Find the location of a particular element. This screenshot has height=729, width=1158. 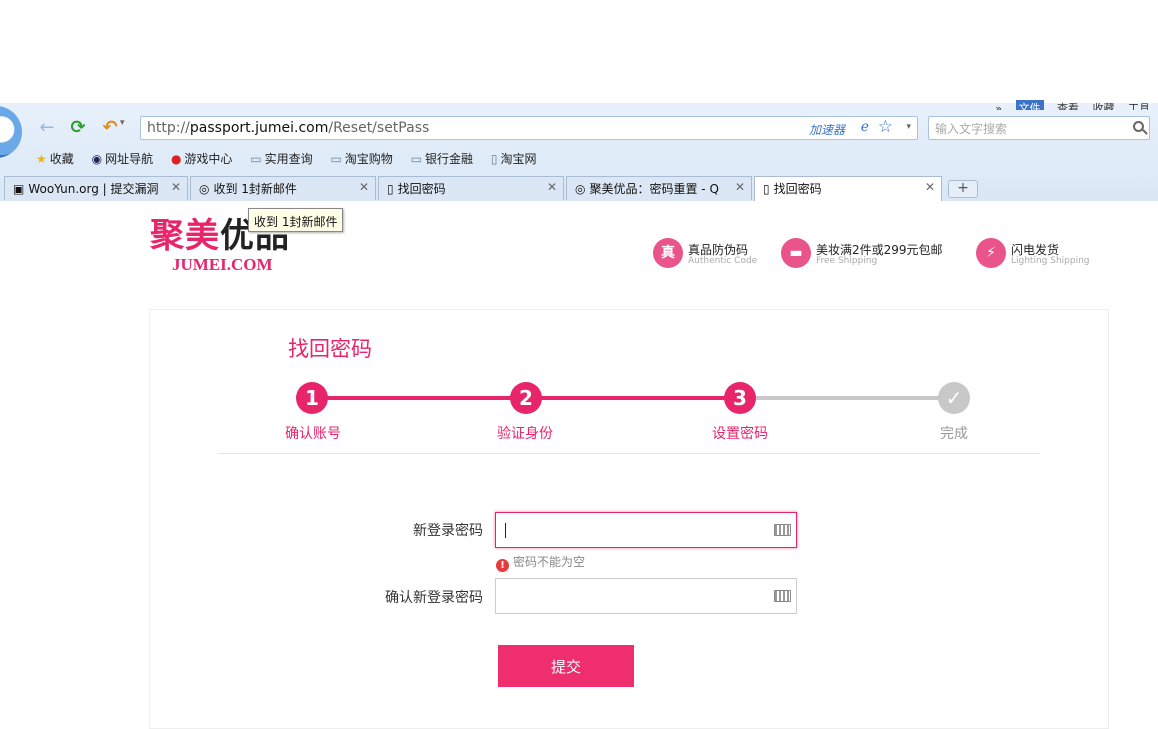

step-2-label: 验证身份 is located at coordinates (525, 434).